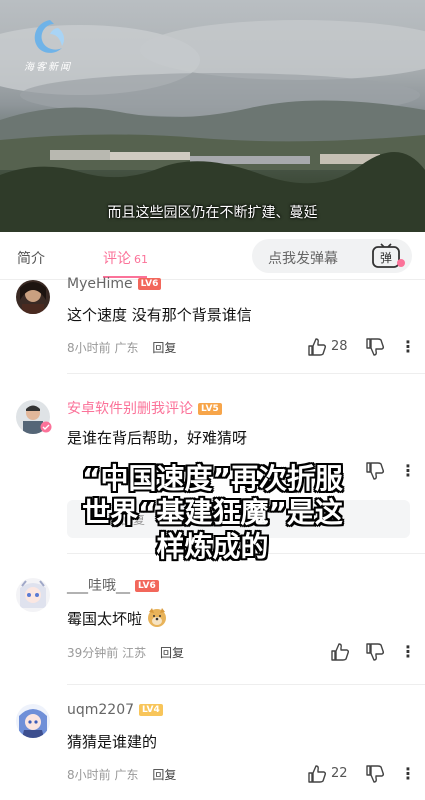 Image resolution: width=425 pixels, height=800 pixels. What do you see at coordinates (157, 617) in the screenshot?
I see `doge-emoji-icon` at bounding box center [157, 617].